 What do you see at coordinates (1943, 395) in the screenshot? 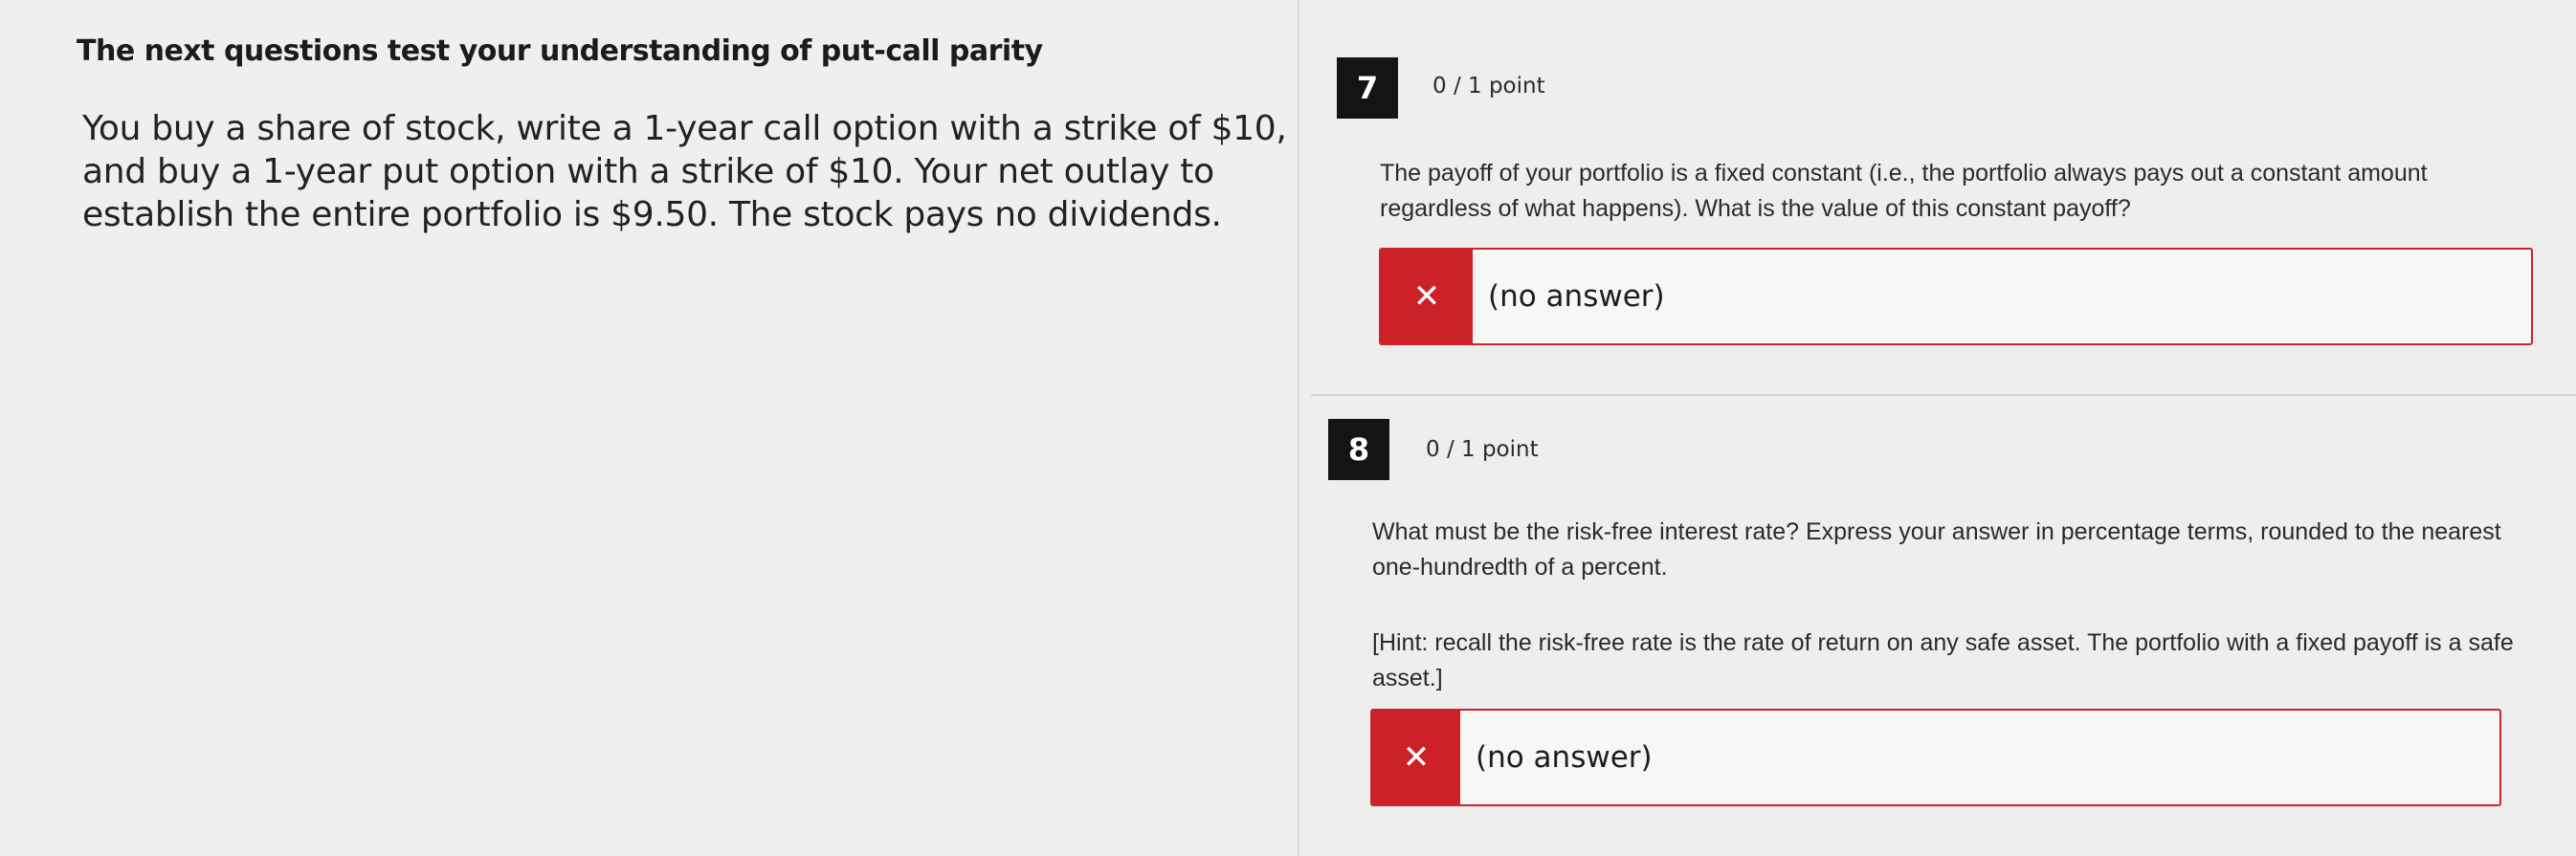
I see `question-divider` at bounding box center [1943, 395].